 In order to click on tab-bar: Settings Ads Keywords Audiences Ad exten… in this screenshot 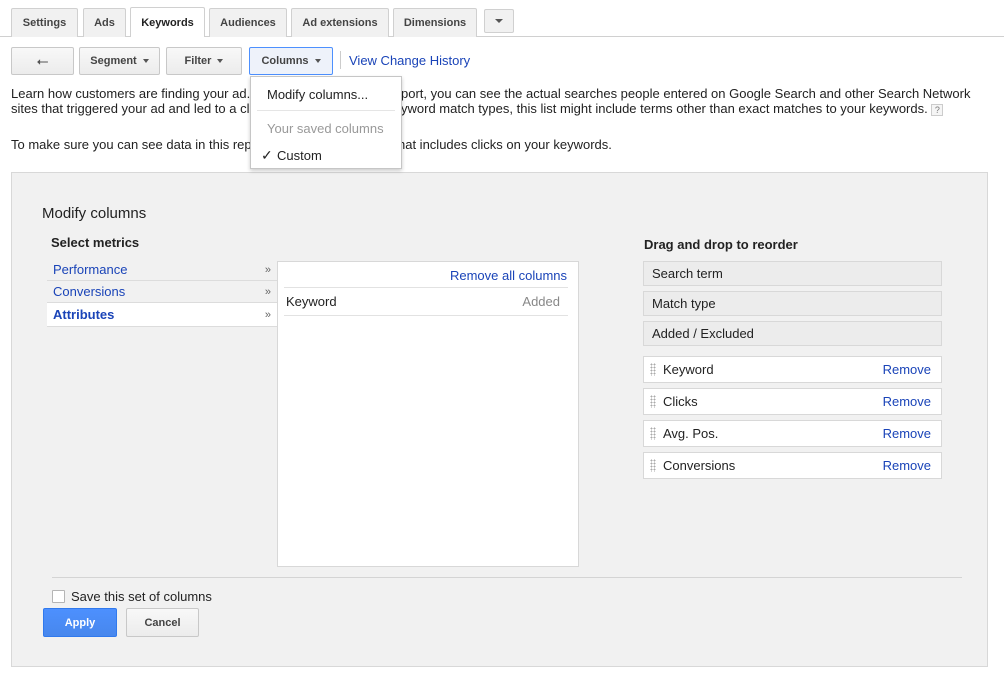, I will do `click(502, 18)`.